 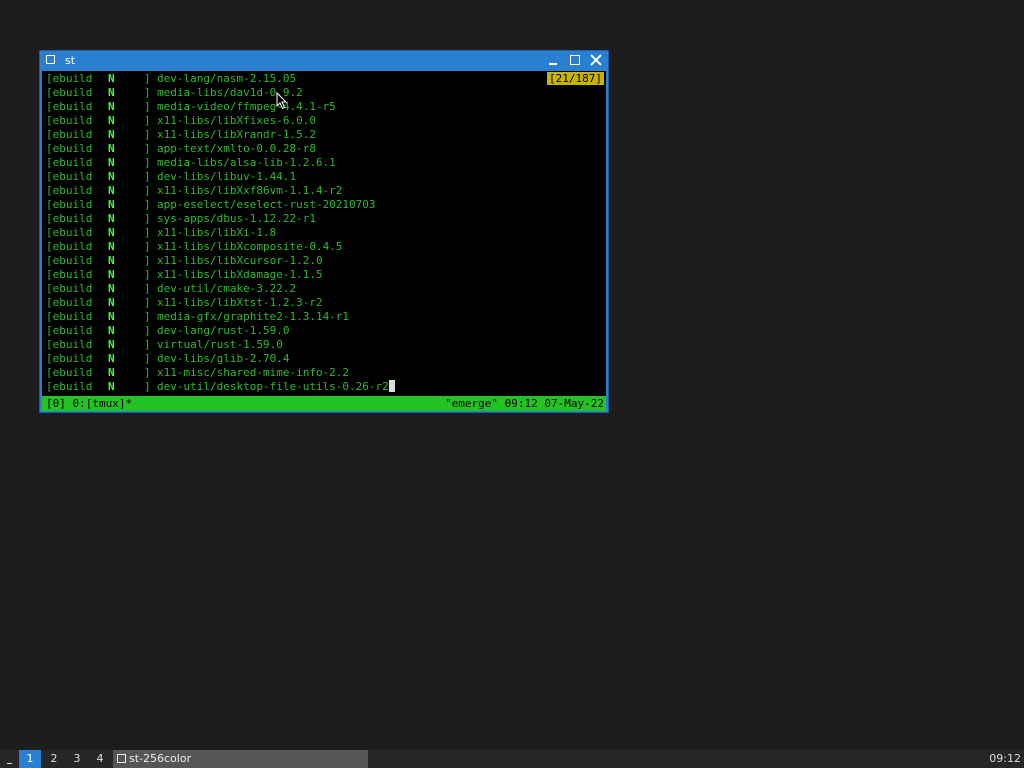 I want to click on task-label: st-256color, so click(x=160, y=758).